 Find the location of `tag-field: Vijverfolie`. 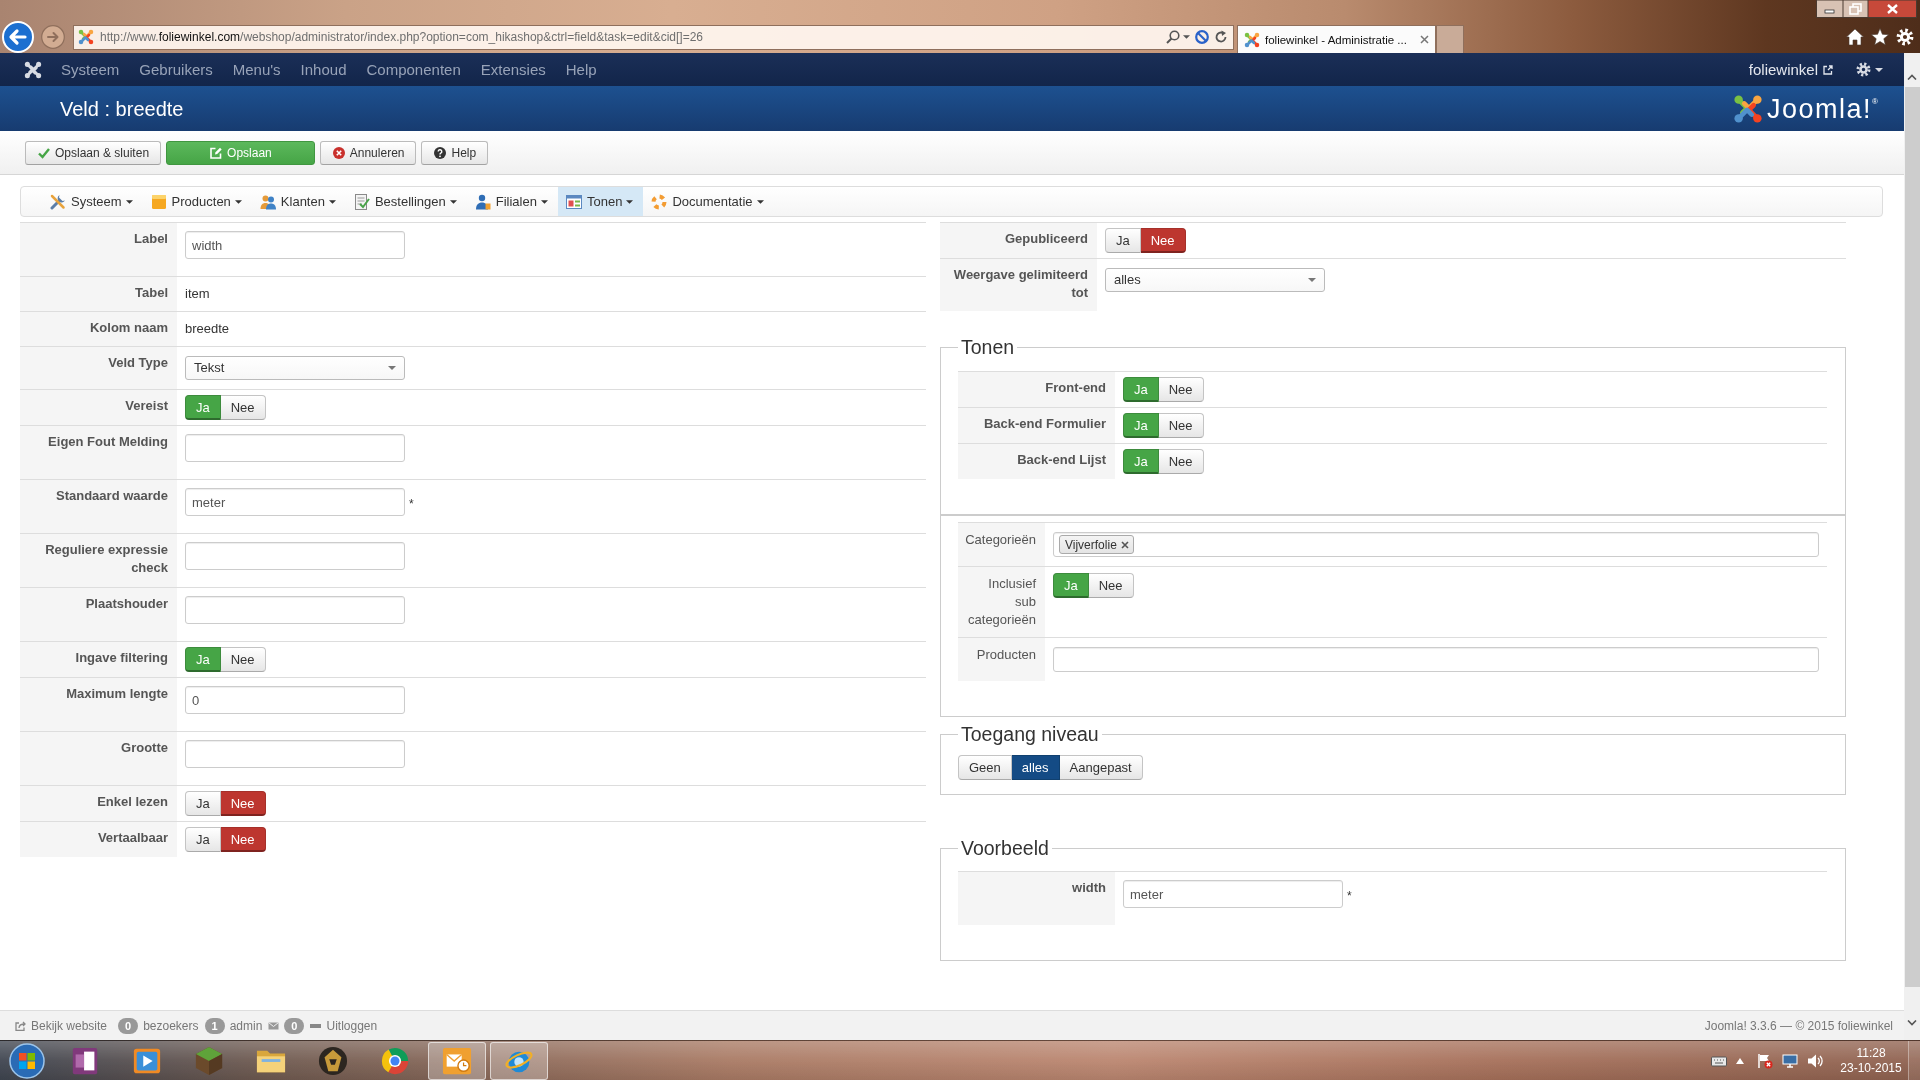

tag-field: Vijverfolie is located at coordinates (1436, 544).